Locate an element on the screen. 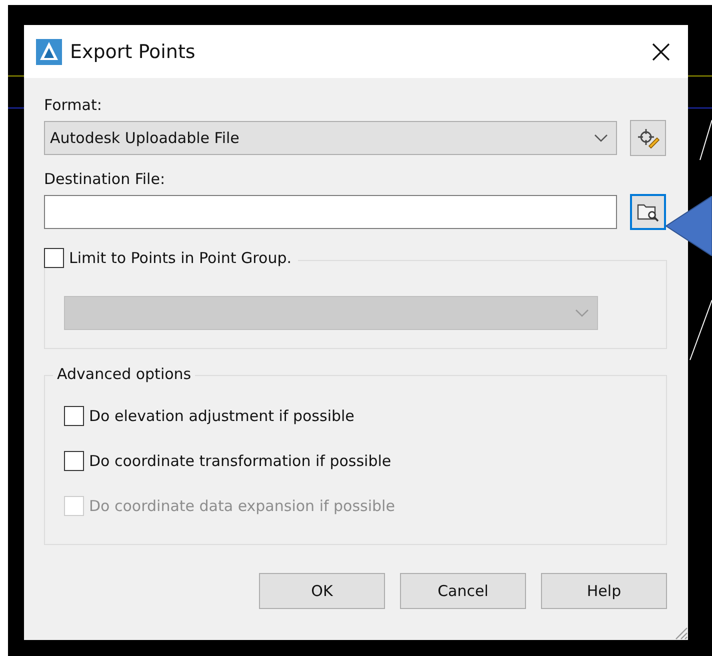 This screenshot has height=656, width=712. dialog-button: Help is located at coordinates (604, 591).